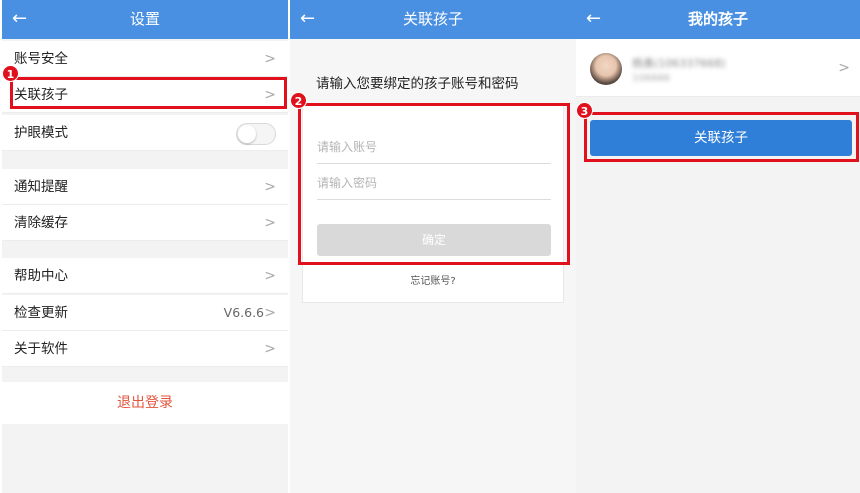 Image resolution: width=860 pixels, height=493 pixels. I want to click on link-child-header: ← 关联孩子, so click(433, 19).